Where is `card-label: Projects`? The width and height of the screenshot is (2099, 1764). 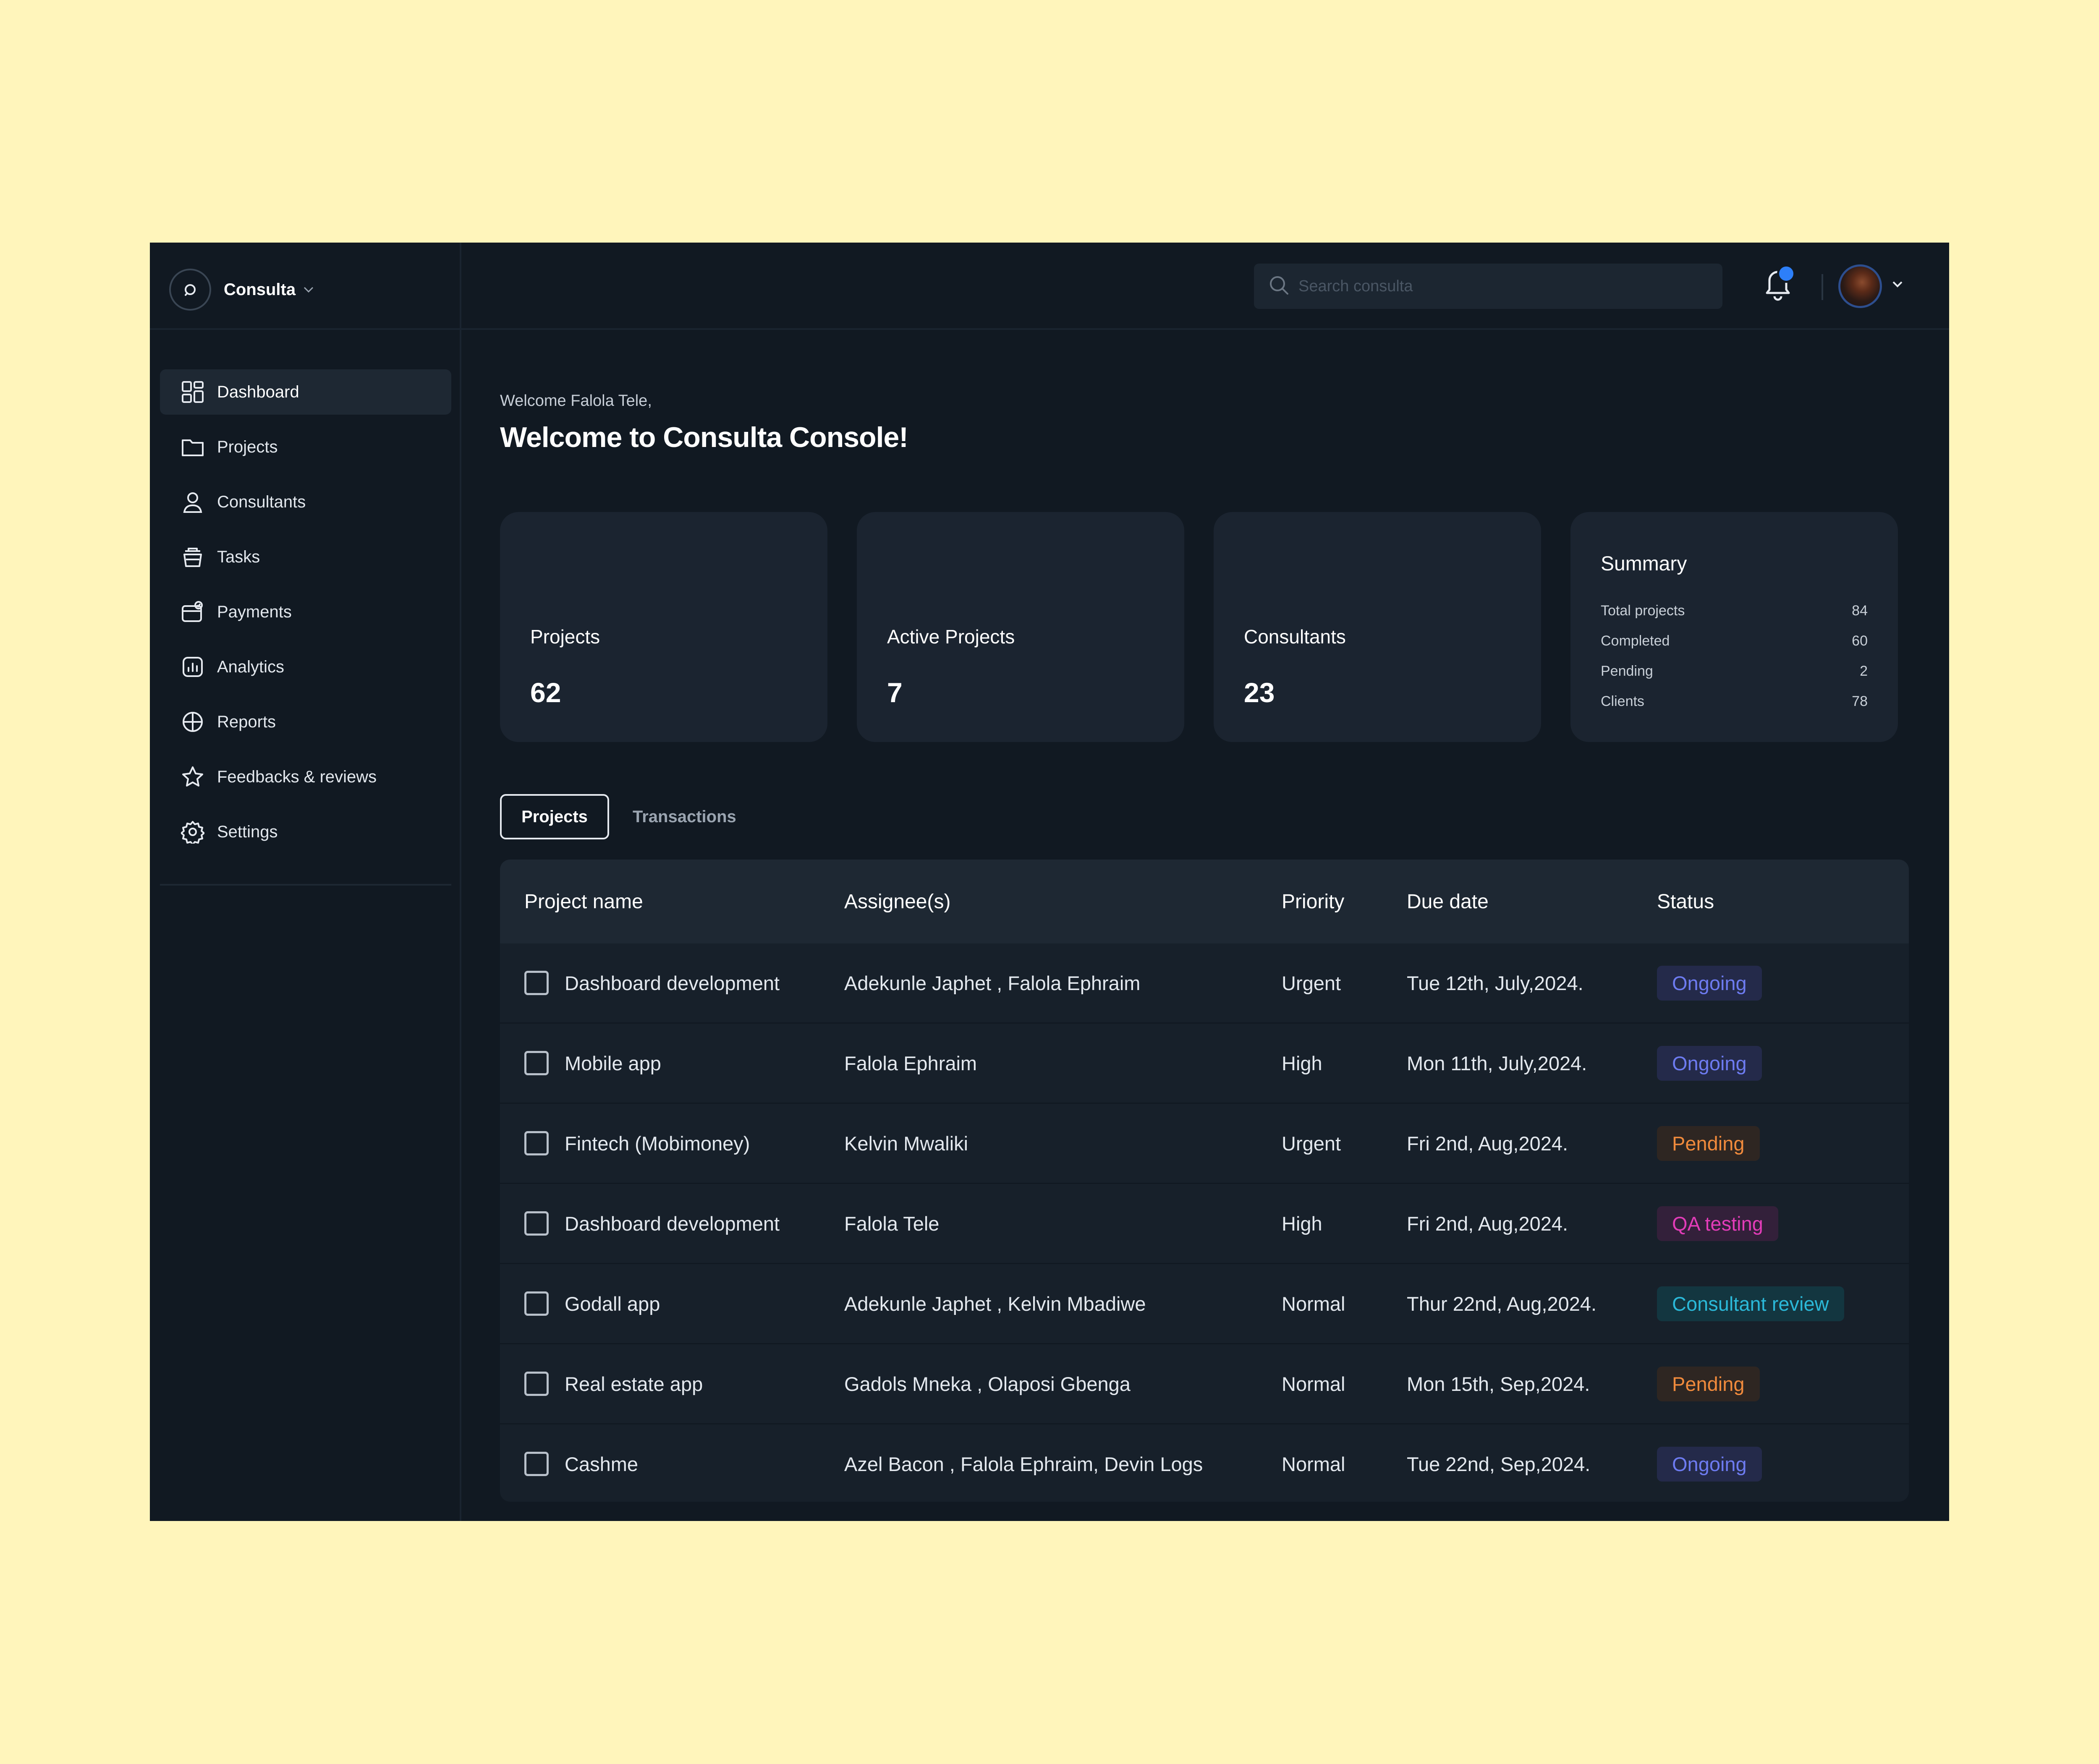
card-label: Projects is located at coordinates (565, 637).